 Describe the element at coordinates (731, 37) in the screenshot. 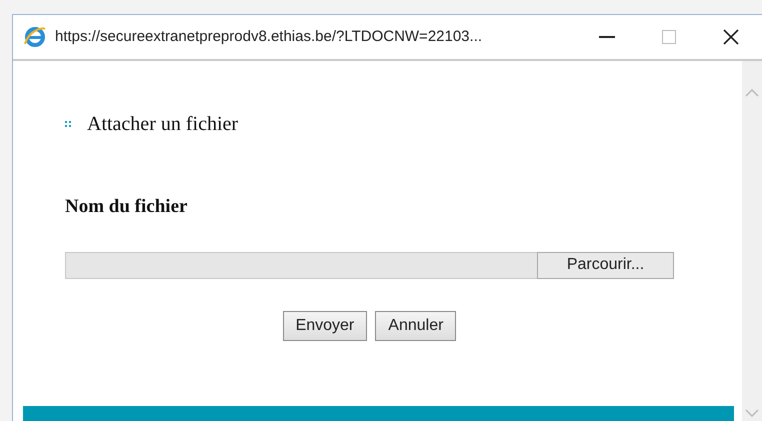

I see `close-icon` at that location.